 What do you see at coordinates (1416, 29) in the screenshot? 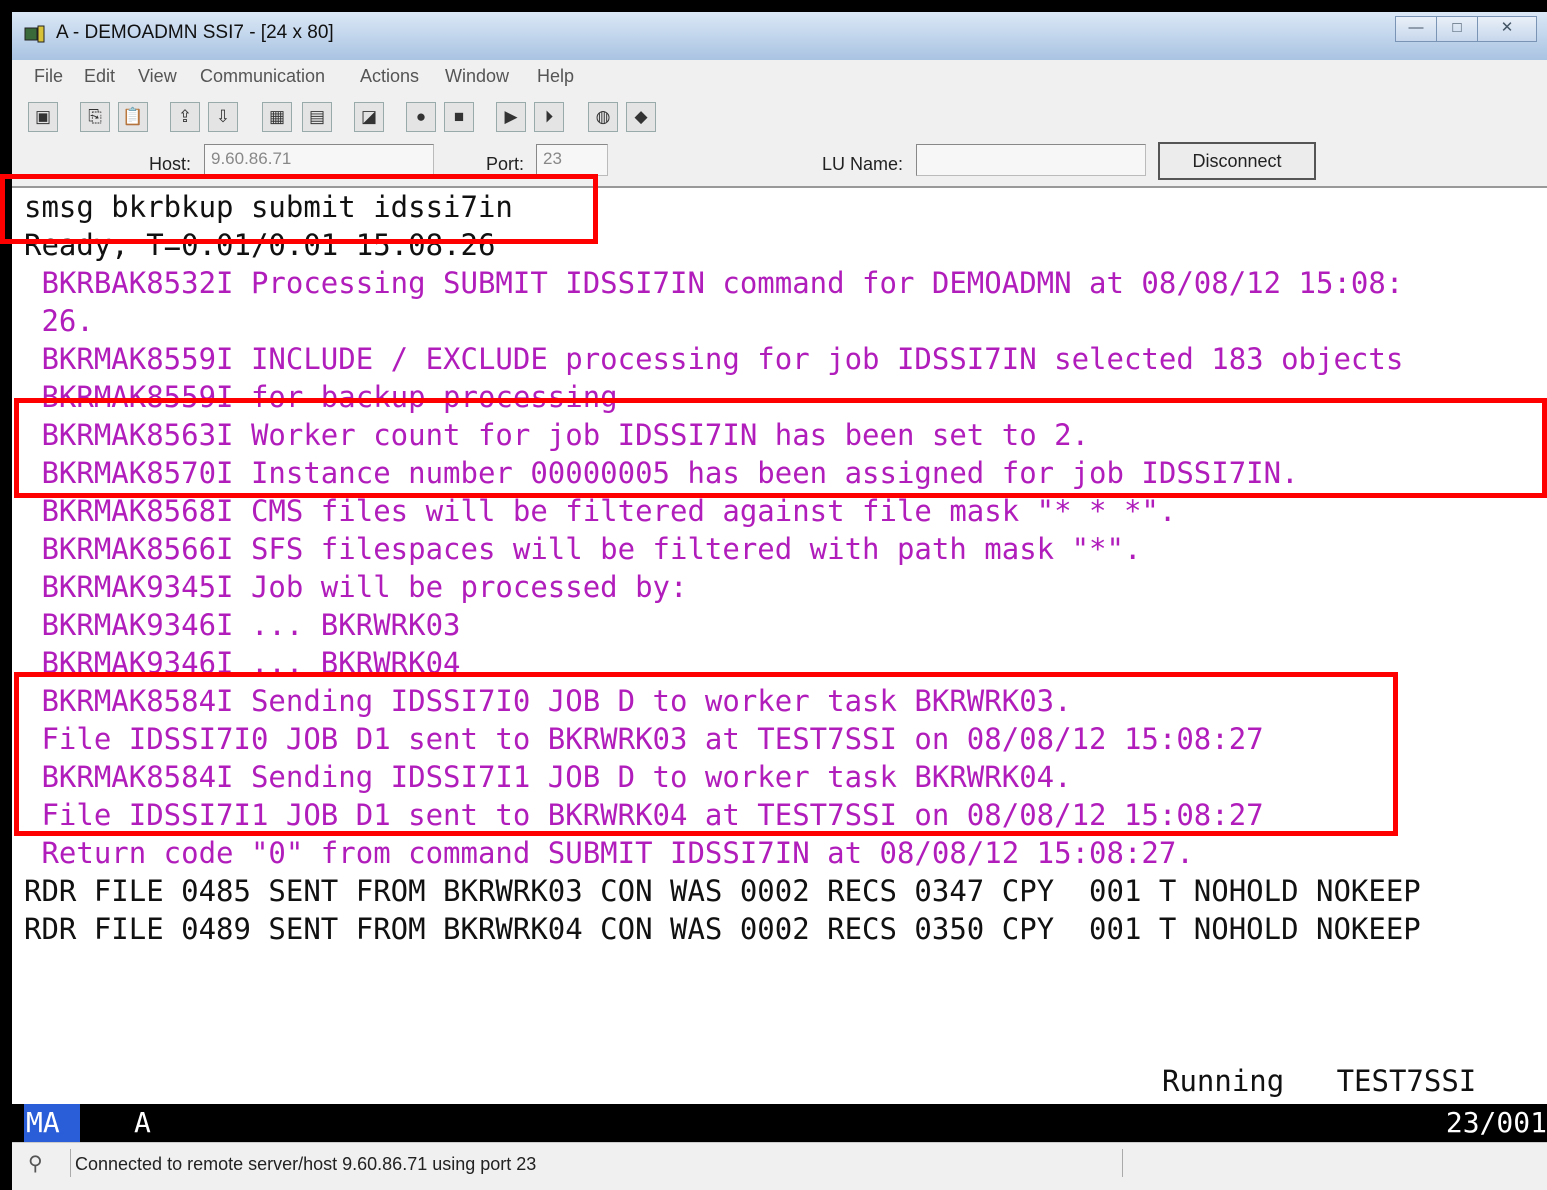
I see `minimize-button: —` at bounding box center [1416, 29].